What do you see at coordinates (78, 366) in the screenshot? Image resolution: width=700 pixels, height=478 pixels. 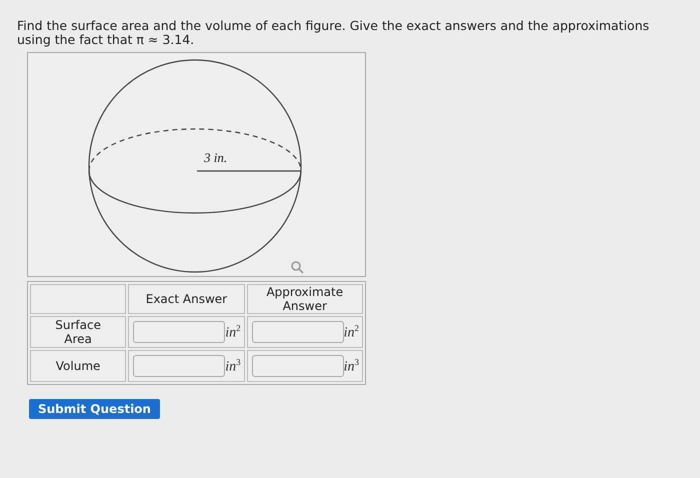 I see `row-label: Volume` at bounding box center [78, 366].